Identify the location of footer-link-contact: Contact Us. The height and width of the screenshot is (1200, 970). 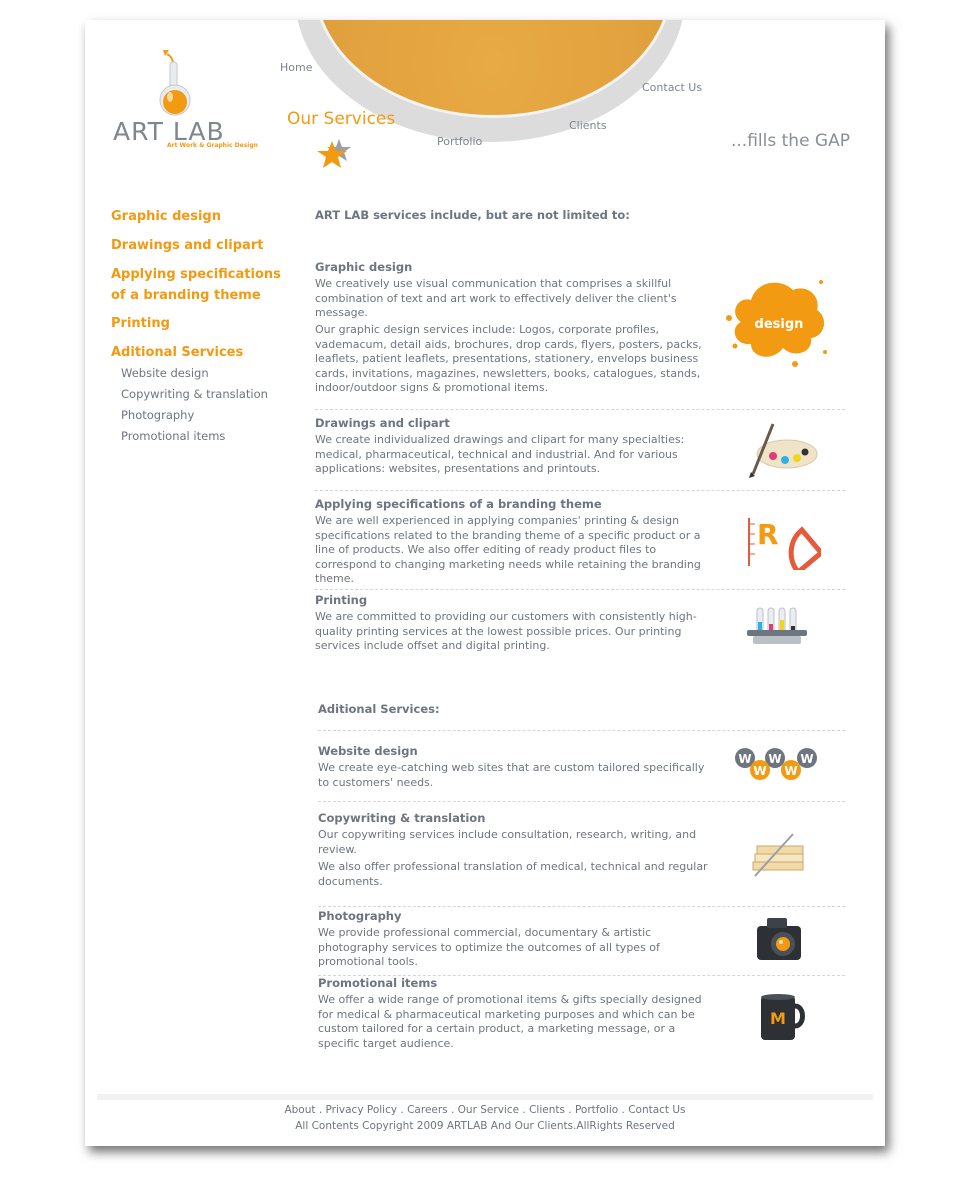
(656, 1110).